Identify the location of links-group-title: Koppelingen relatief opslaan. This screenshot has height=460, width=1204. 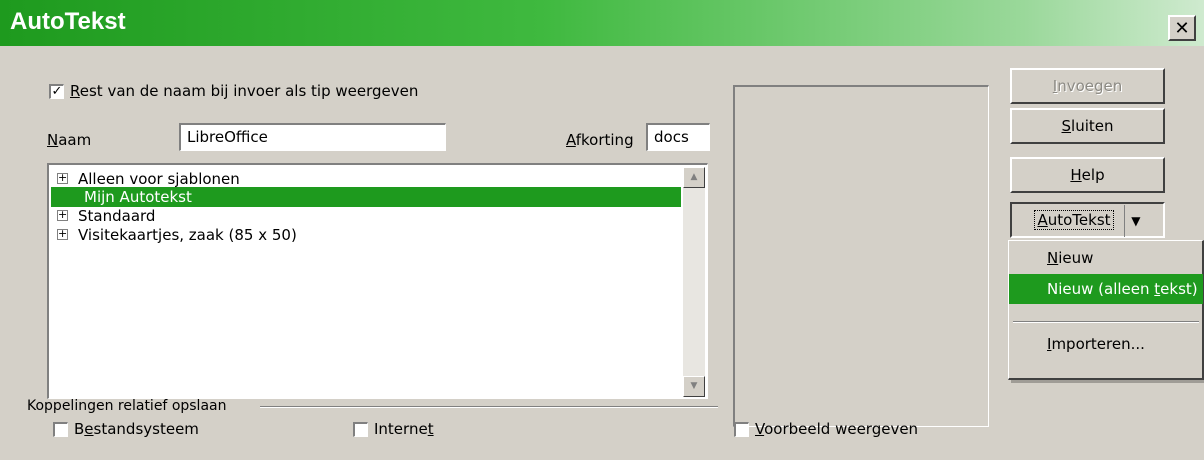
(127, 406).